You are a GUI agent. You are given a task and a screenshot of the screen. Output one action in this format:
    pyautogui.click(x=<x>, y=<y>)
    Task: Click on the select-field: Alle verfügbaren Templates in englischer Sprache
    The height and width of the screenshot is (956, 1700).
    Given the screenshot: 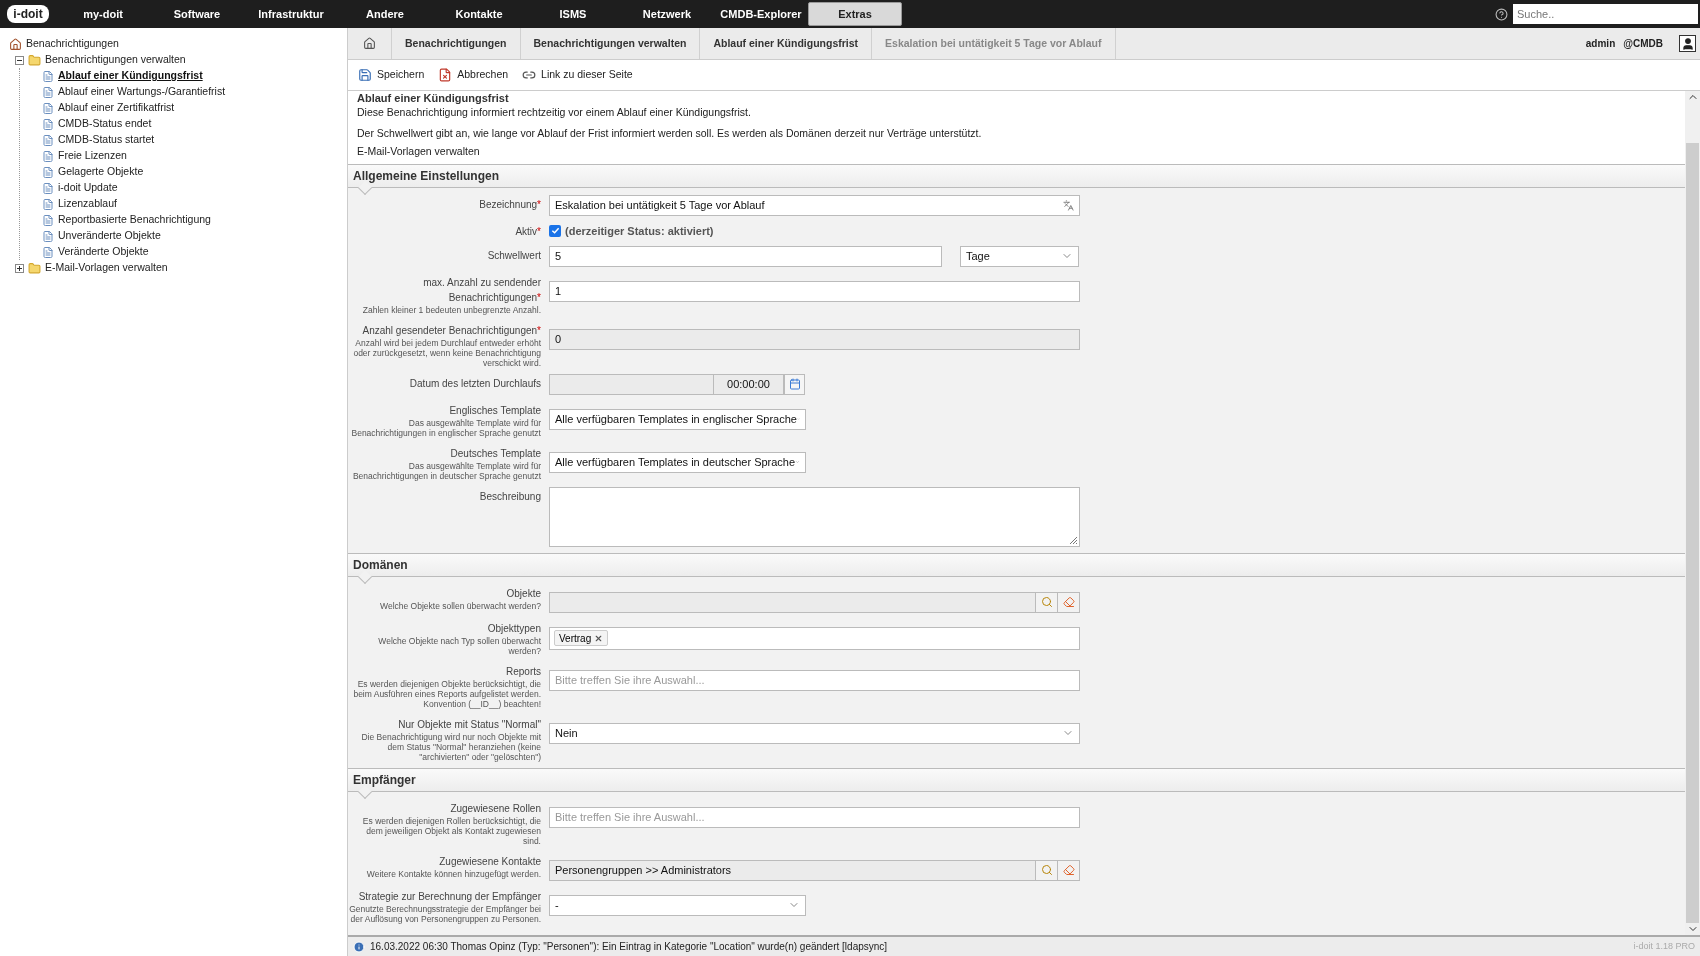 What is the action you would take?
    pyautogui.click(x=677, y=419)
    